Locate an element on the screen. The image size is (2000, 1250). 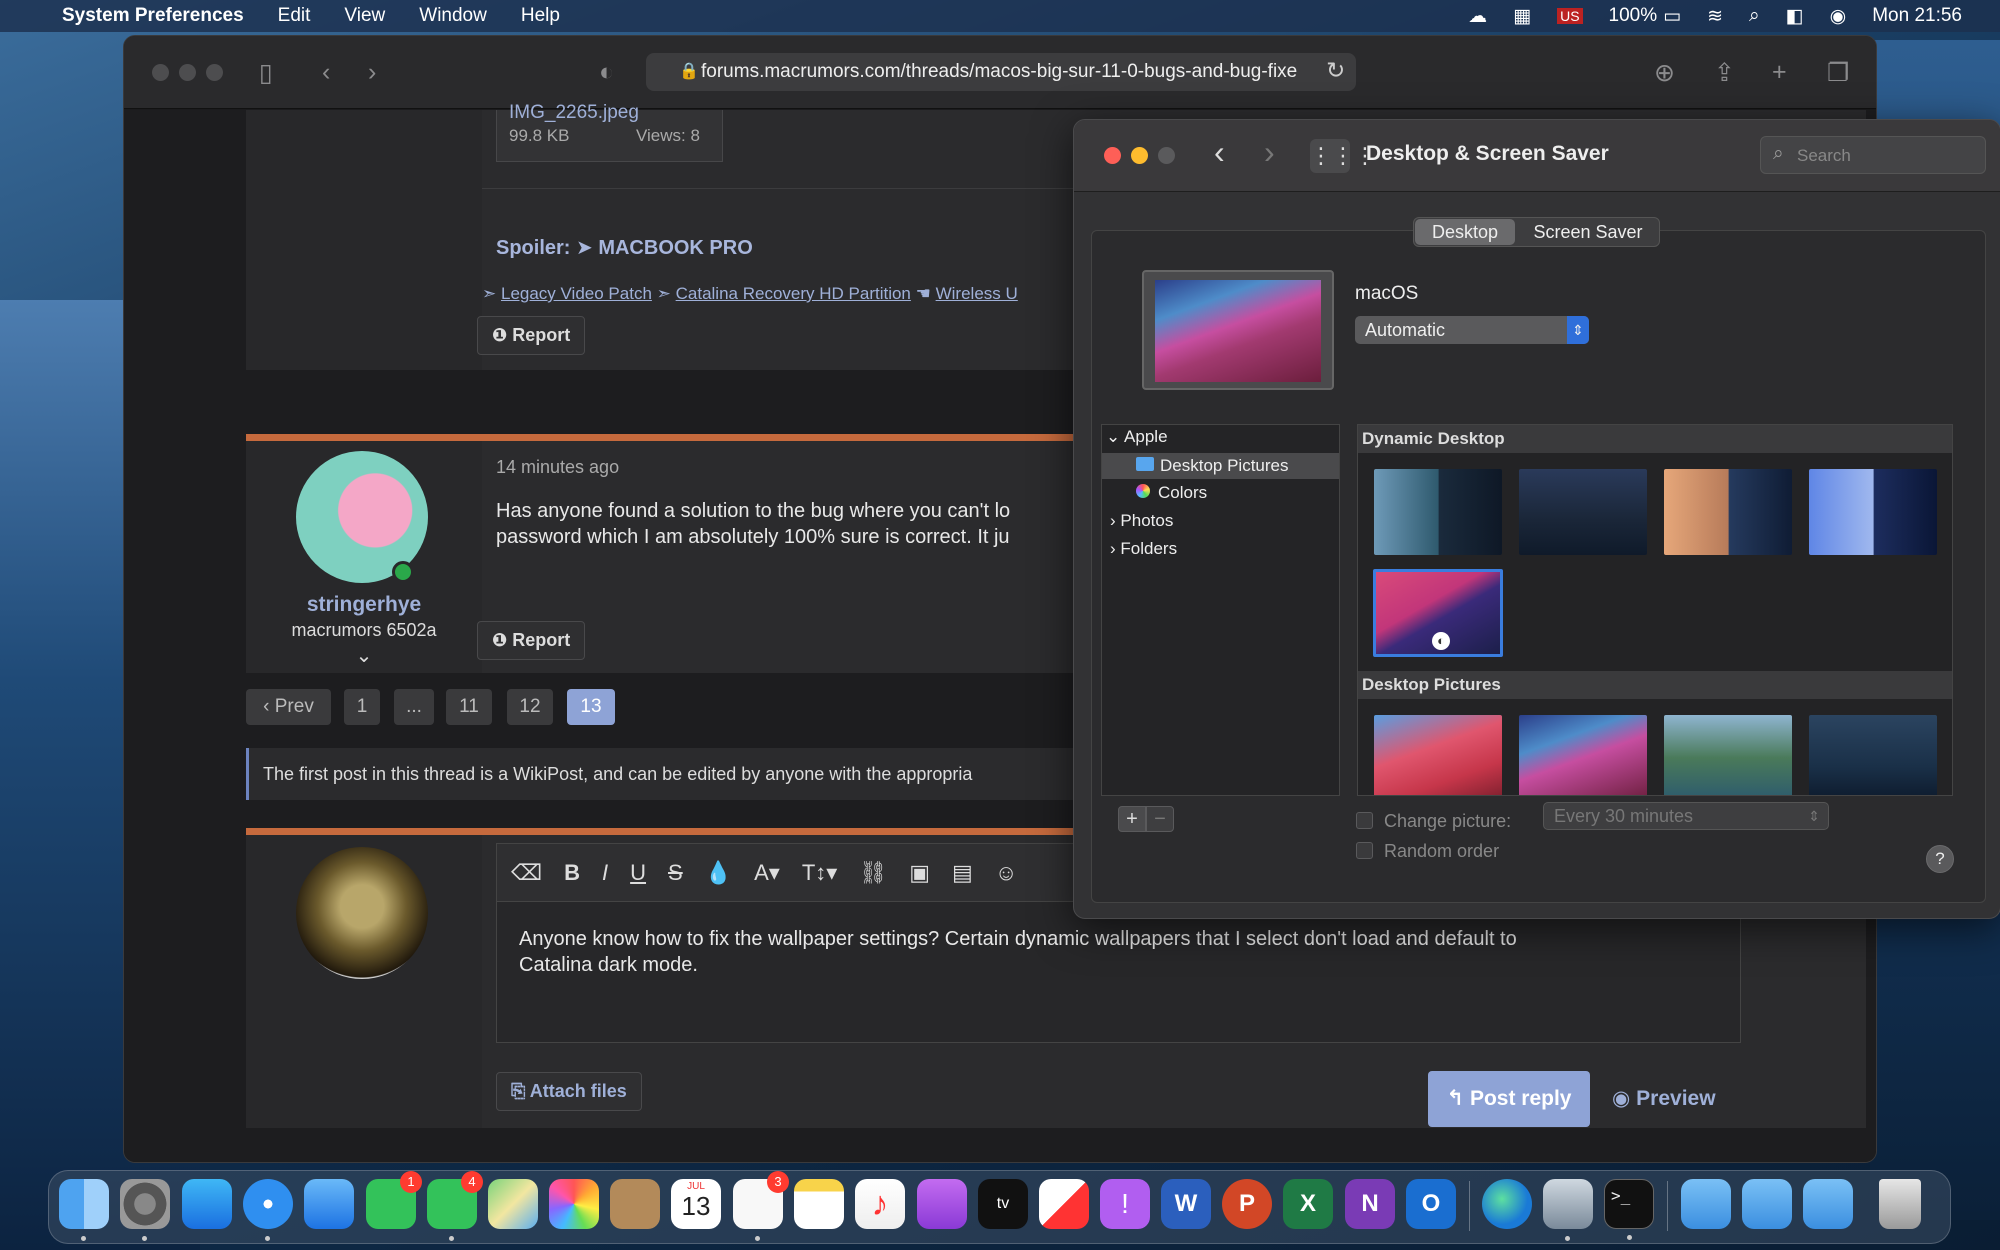
post-reply-button: ↰ Post reply is located at coordinates (1509, 1099).